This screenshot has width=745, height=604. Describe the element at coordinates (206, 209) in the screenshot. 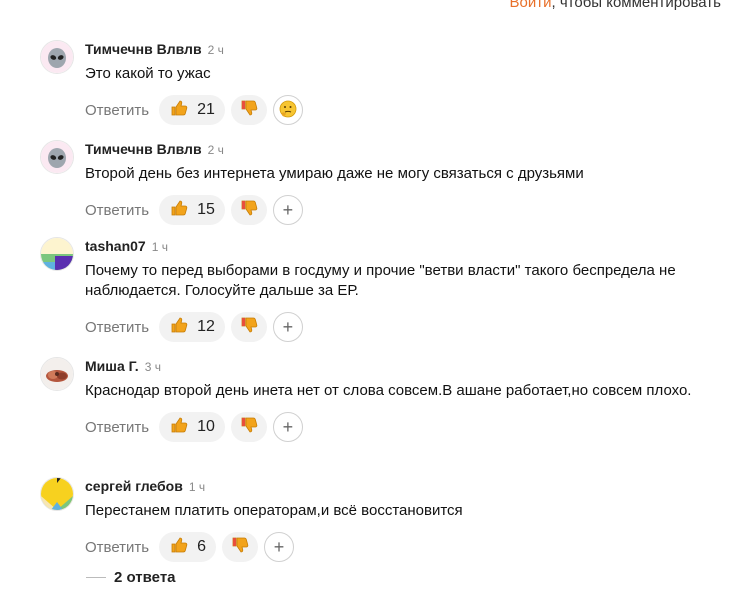

I see `like-count: 15` at that location.